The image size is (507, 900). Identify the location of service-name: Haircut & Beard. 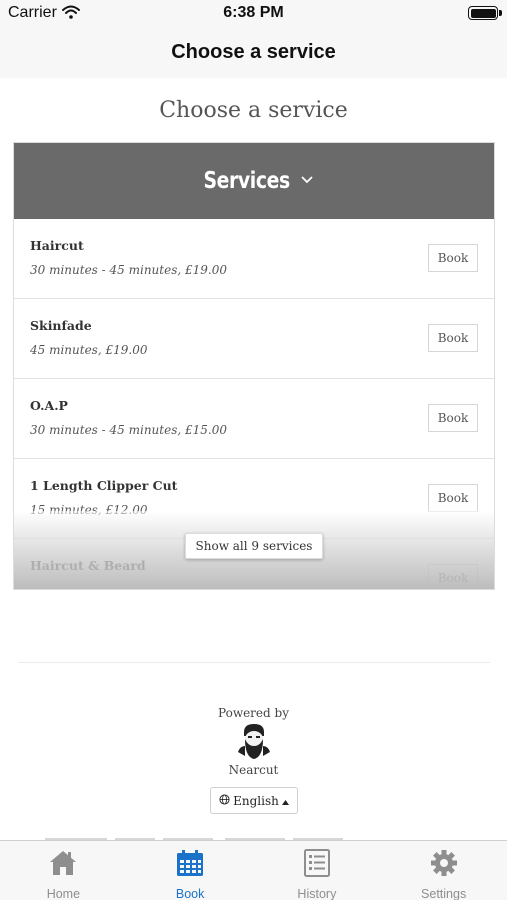
(88, 565).